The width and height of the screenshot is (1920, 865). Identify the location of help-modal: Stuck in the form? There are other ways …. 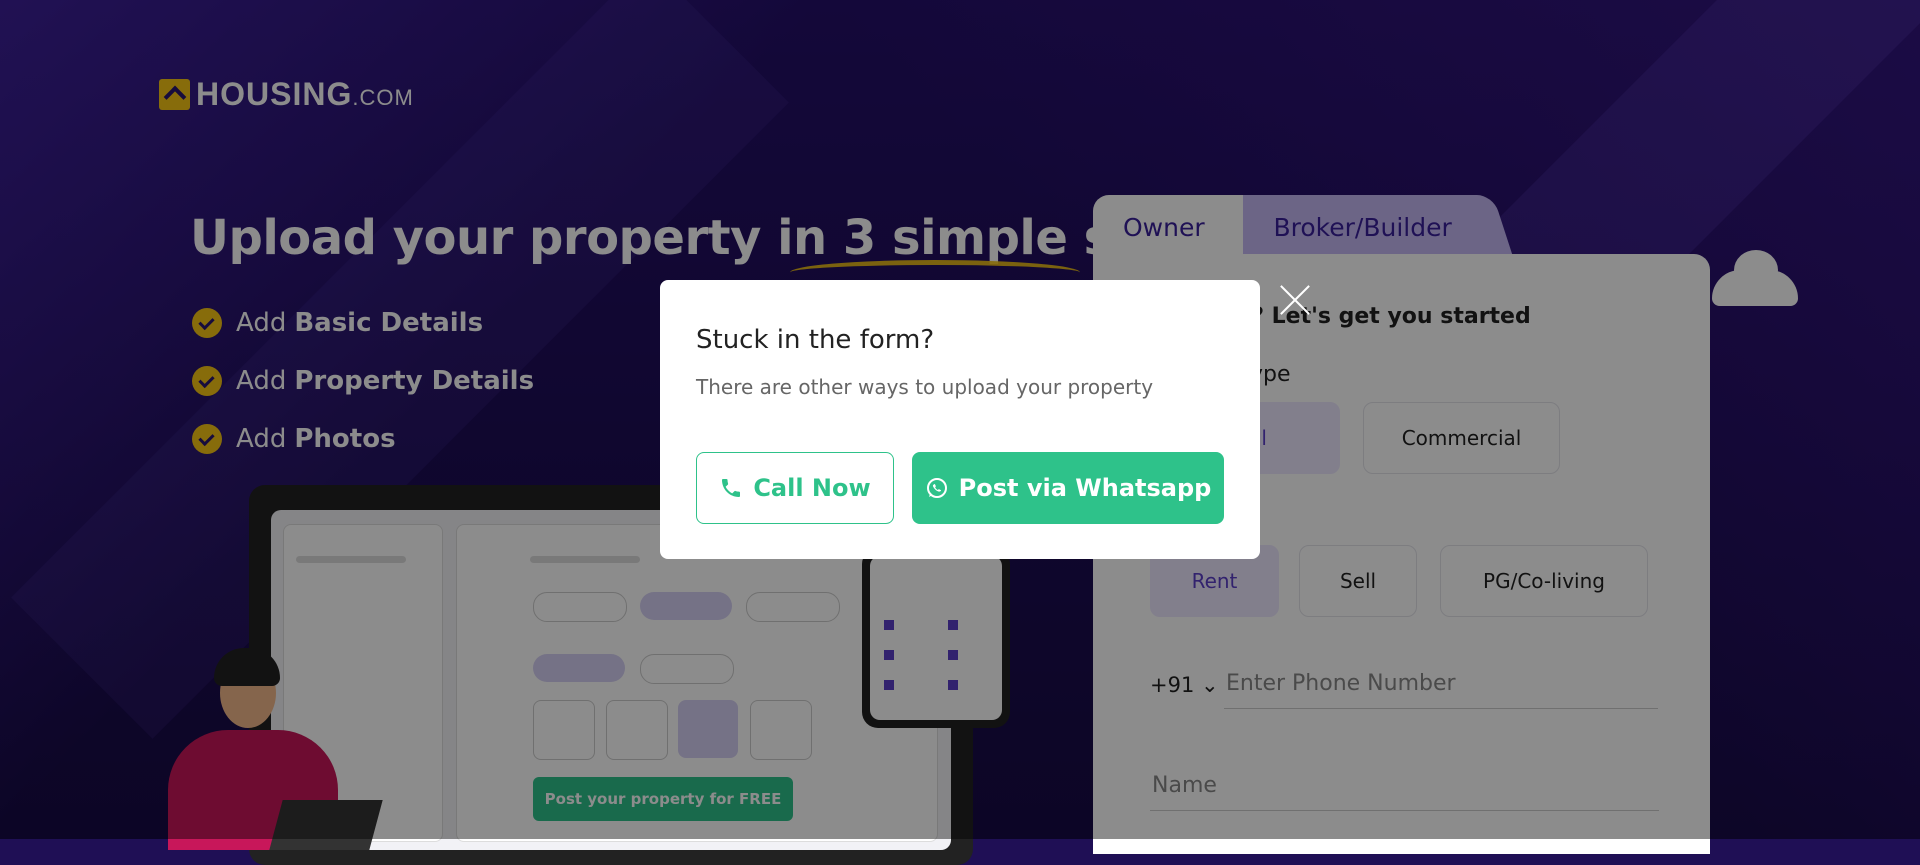
(960, 419).